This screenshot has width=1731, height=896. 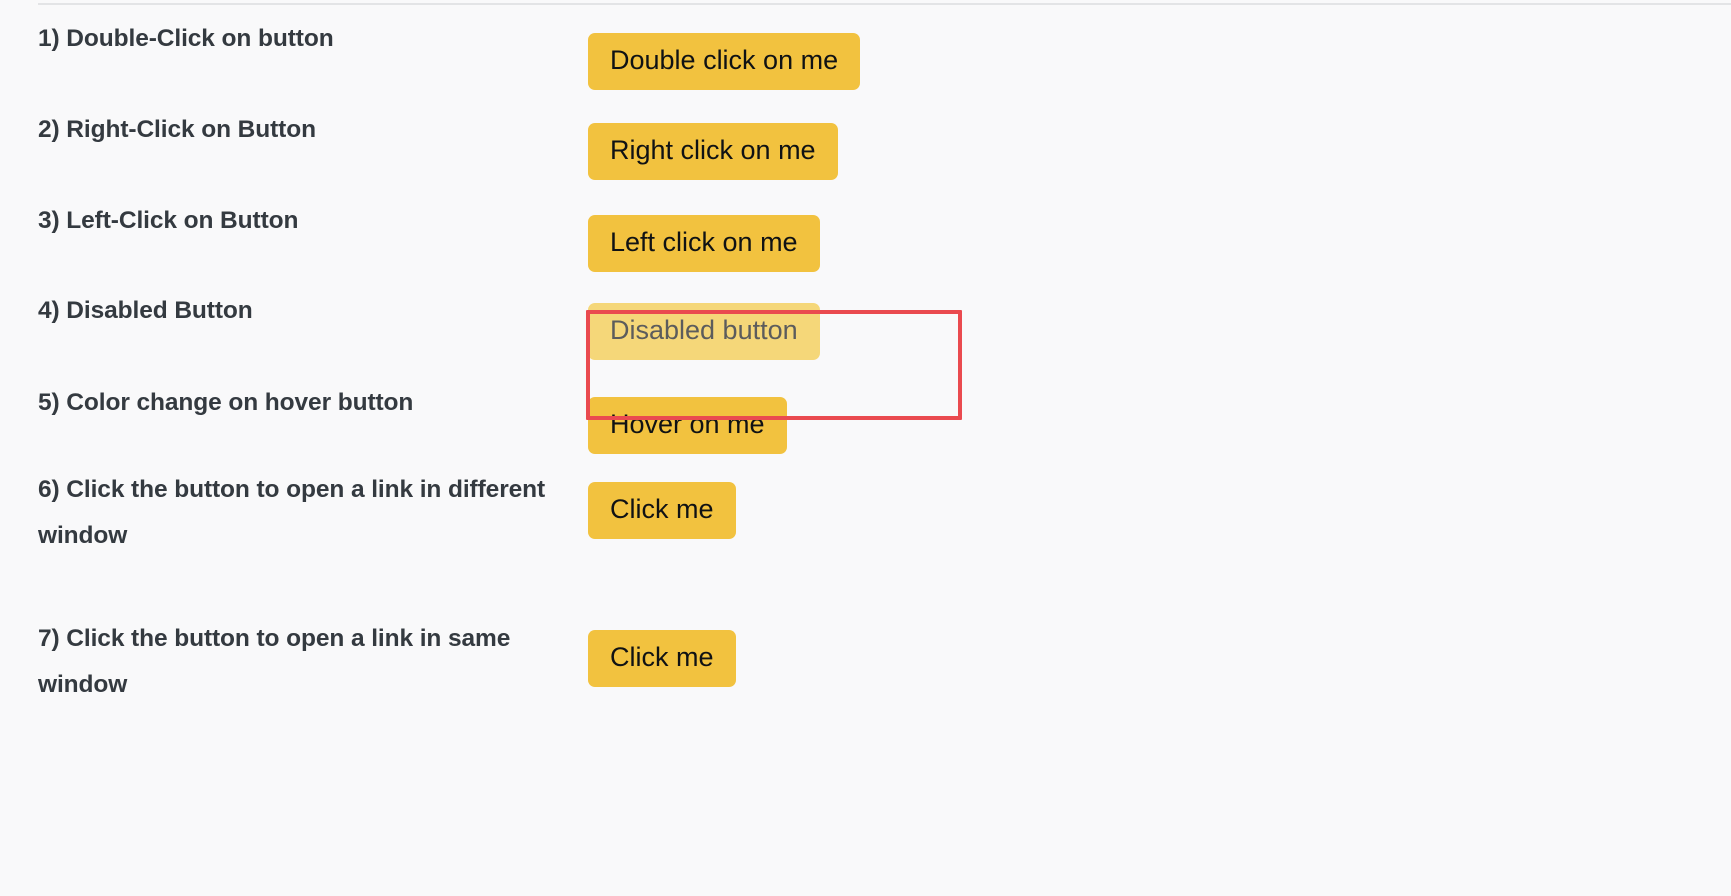 I want to click on exercise-action-hover: Hover on me, so click(x=1159, y=416).